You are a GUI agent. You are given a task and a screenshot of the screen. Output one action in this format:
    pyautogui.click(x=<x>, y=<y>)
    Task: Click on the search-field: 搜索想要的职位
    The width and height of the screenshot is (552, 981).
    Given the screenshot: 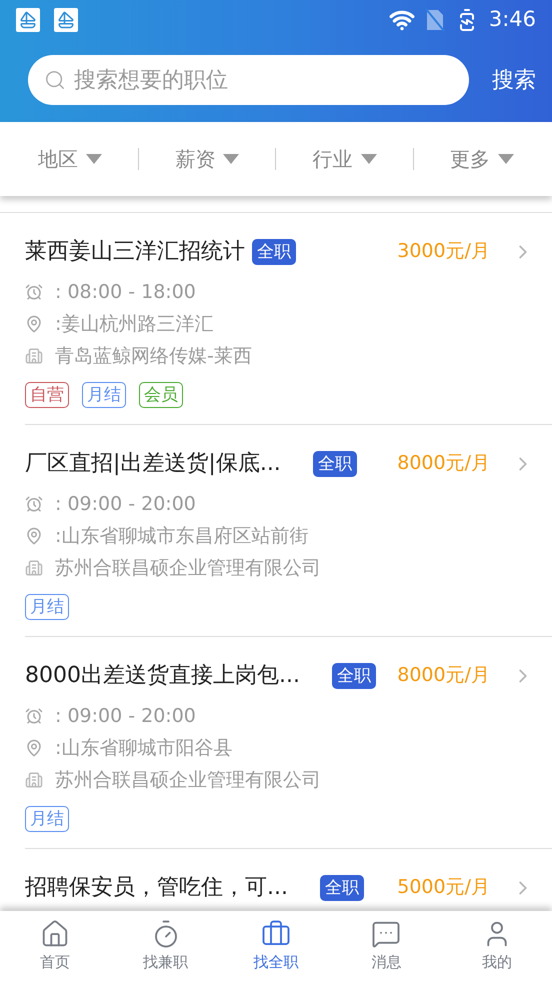 What is the action you would take?
    pyautogui.click(x=248, y=80)
    